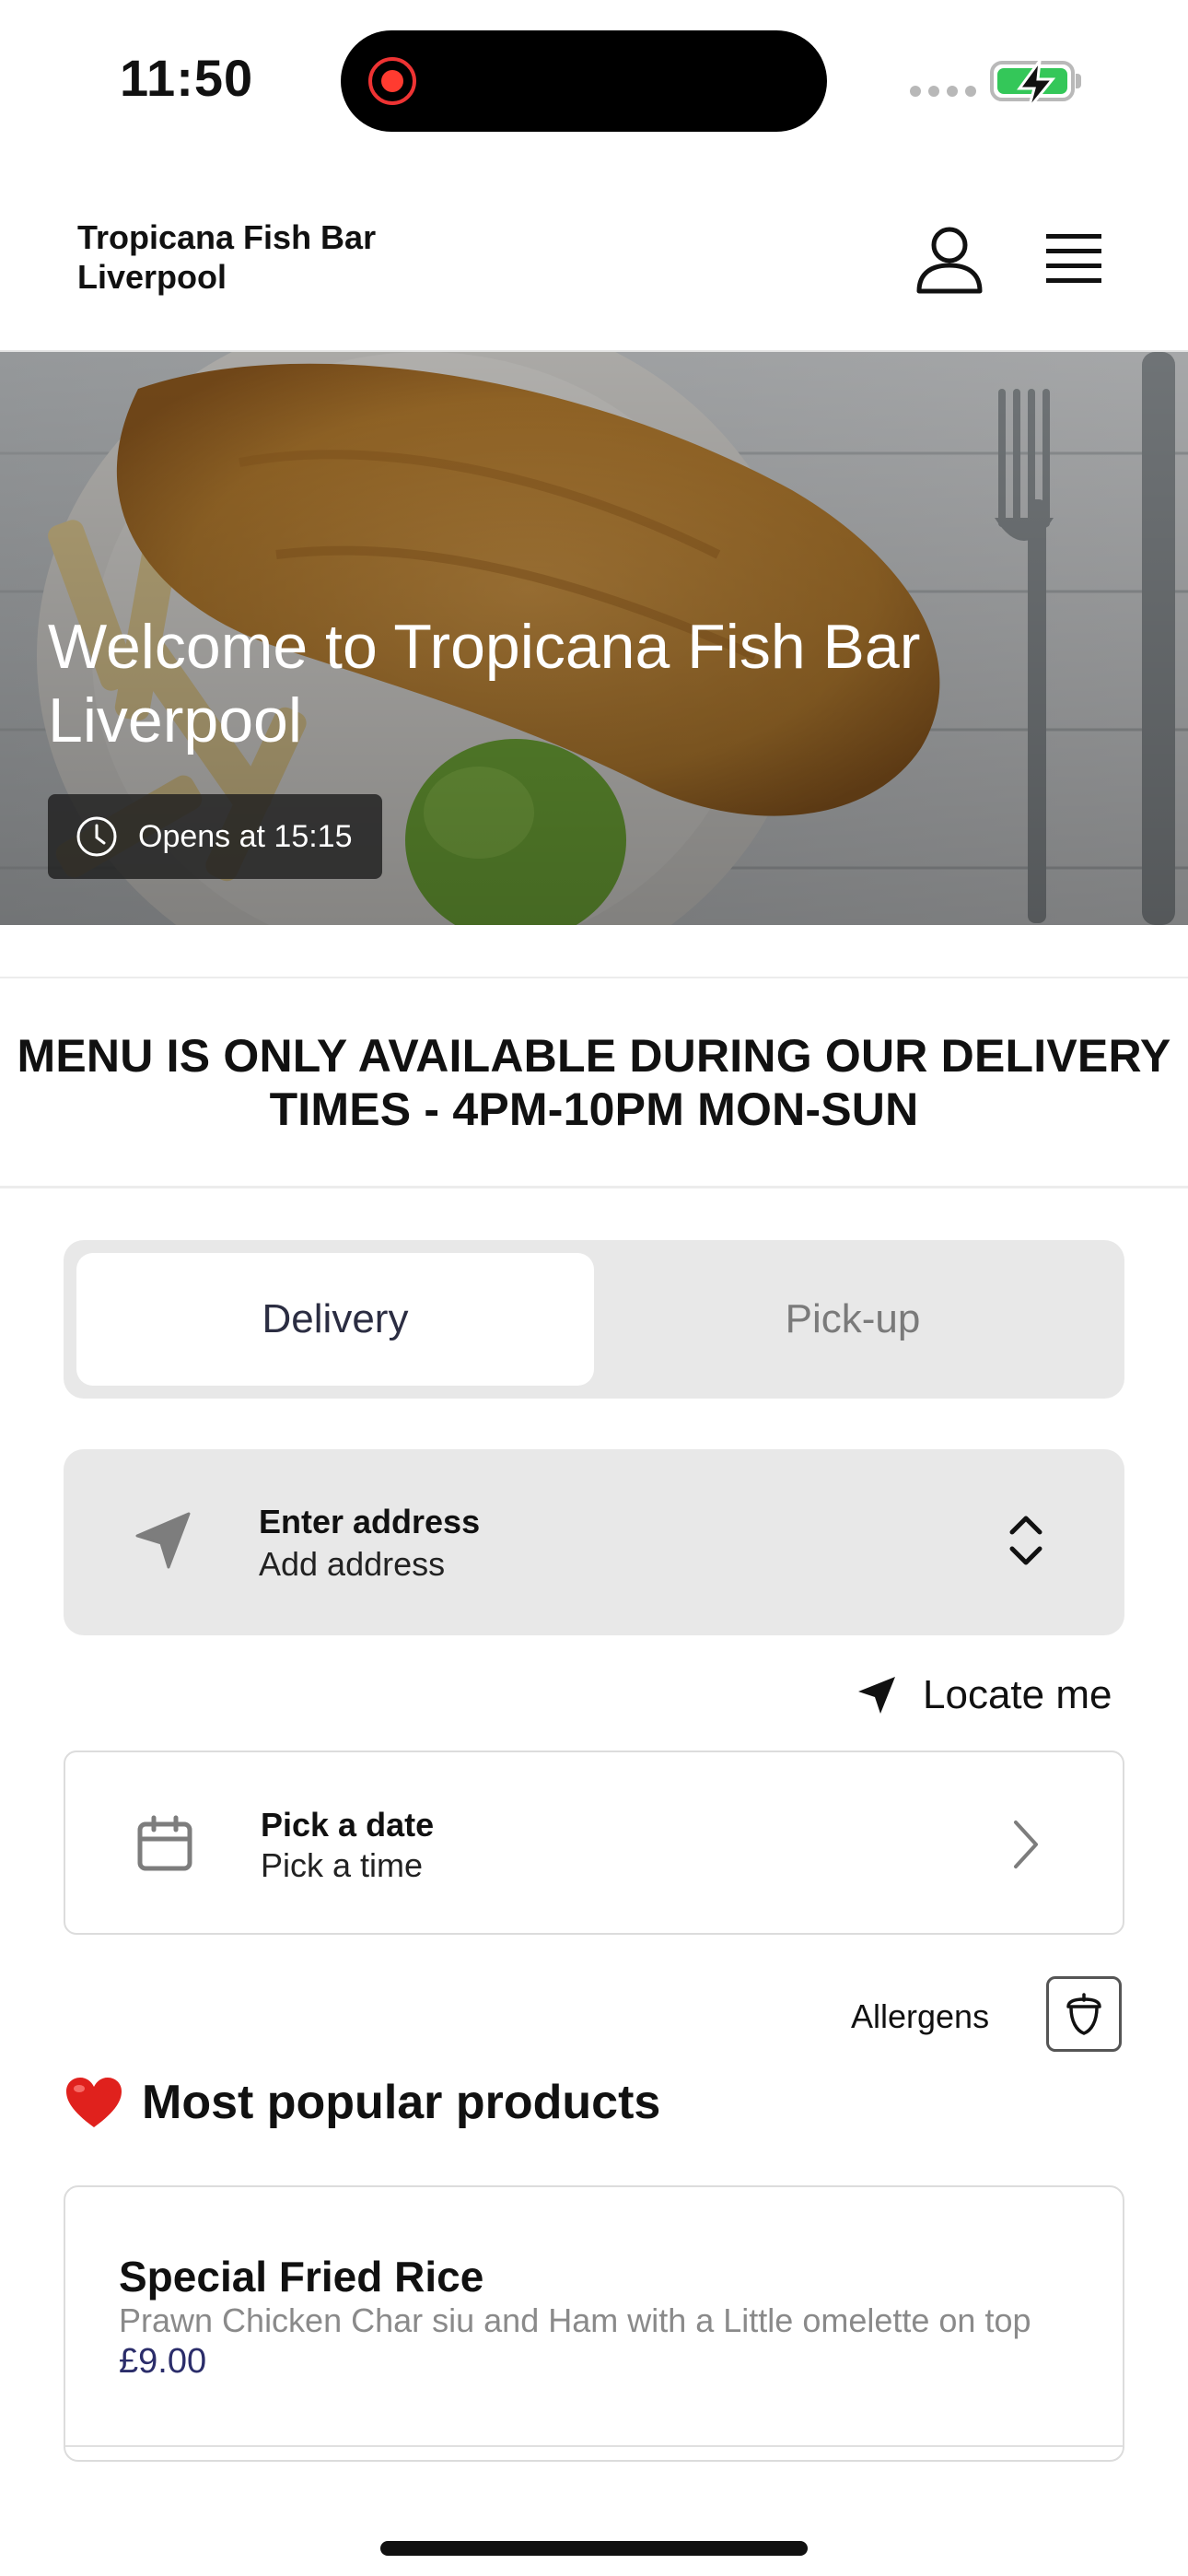 The image size is (1188, 2576). What do you see at coordinates (342, 1865) in the screenshot?
I see `time-subtitle: Pick a time` at bounding box center [342, 1865].